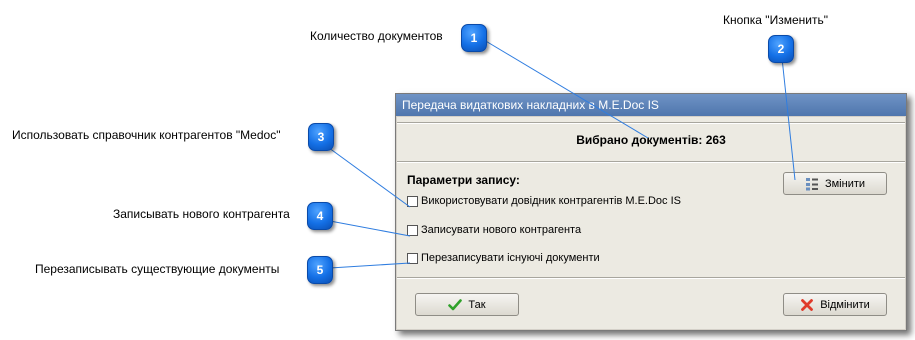 This screenshot has height=340, width=915. I want to click on overwrite-documents-label: Перезаписувати існуючі документи, so click(510, 258).